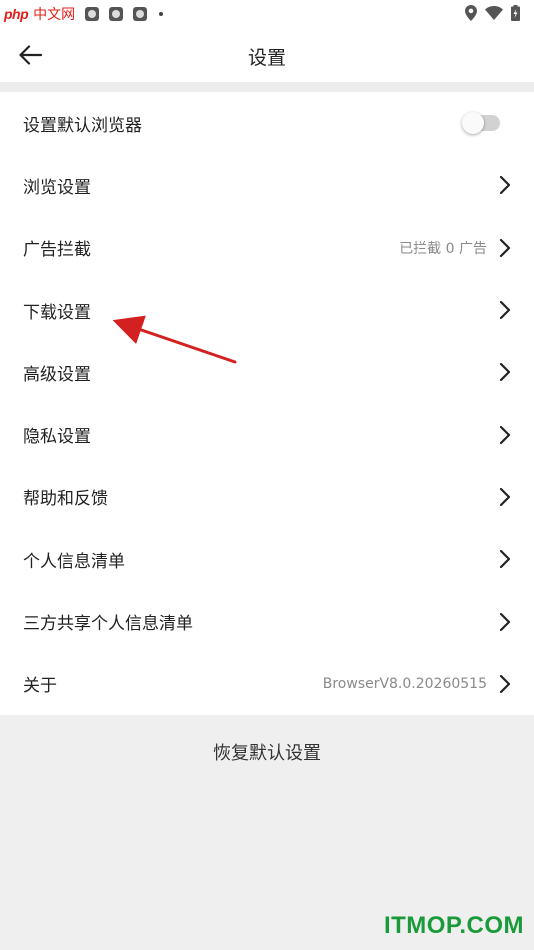  I want to click on status-bar-left: php 中文网, so click(84, 14).